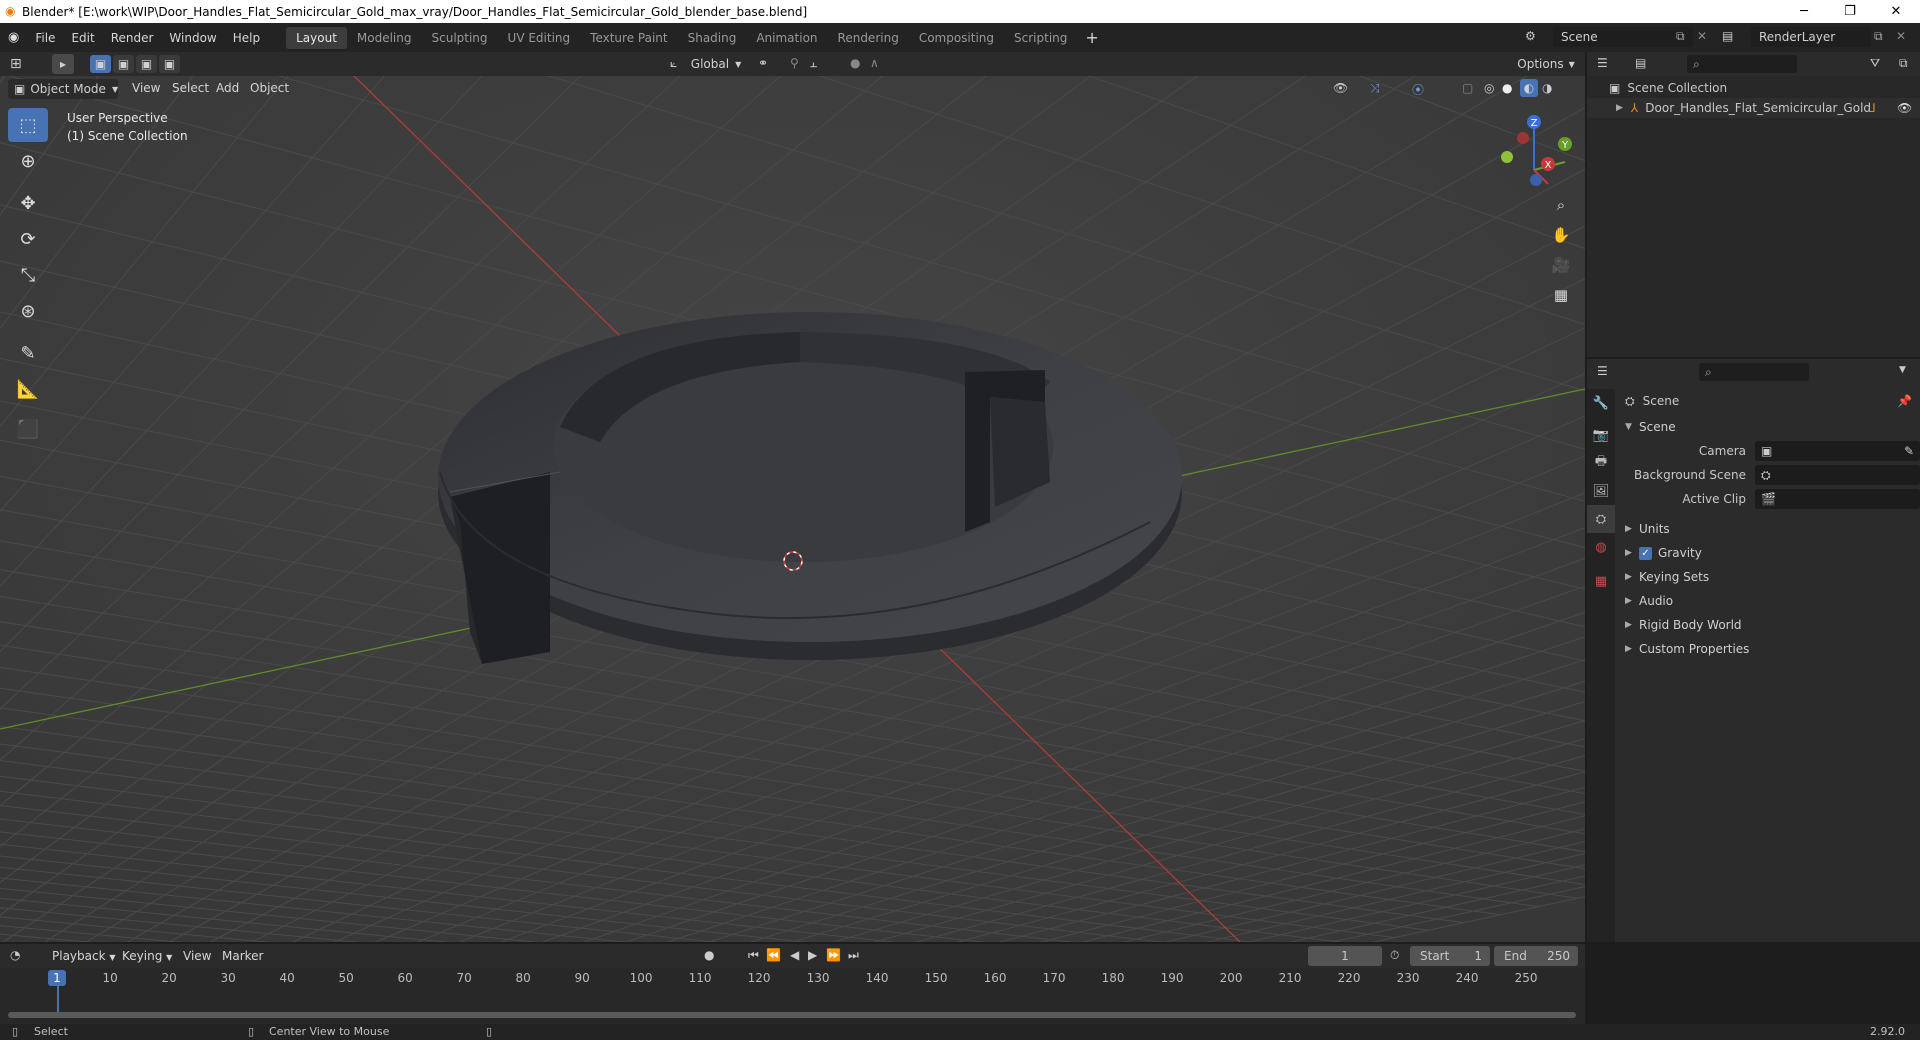  I want to click on rendered-shading-icon: ◑, so click(1547, 88).